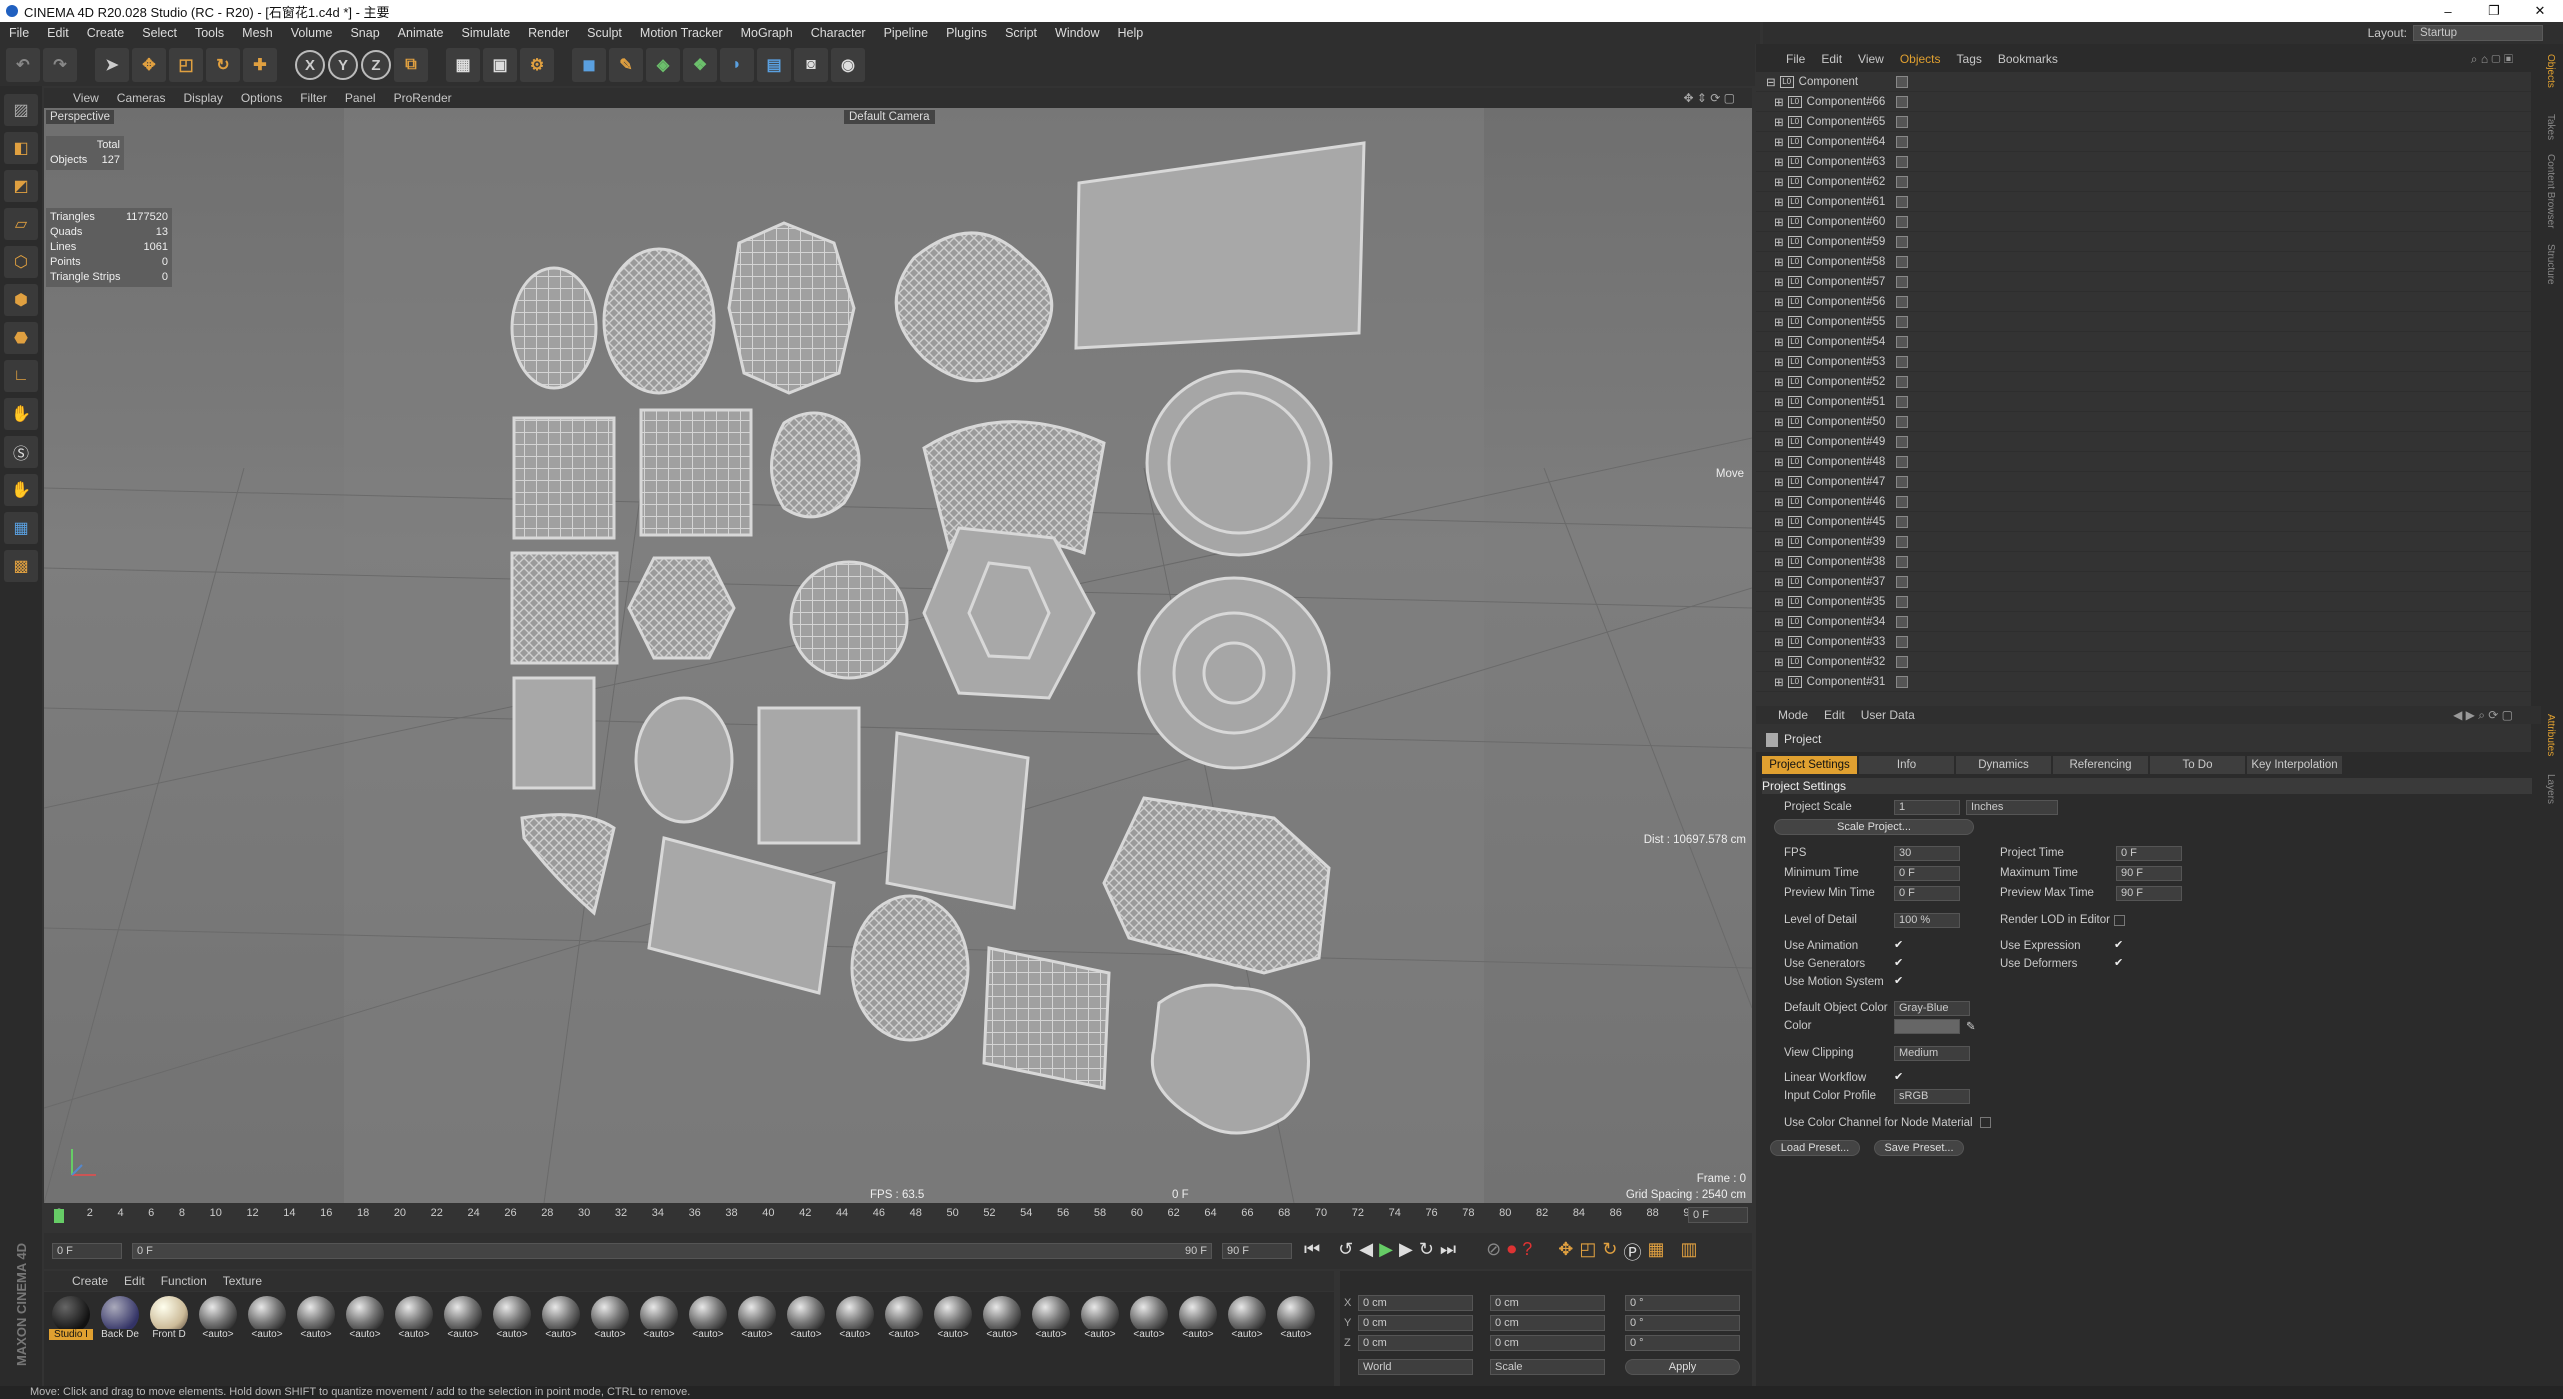 This screenshot has width=2563, height=1399. What do you see at coordinates (1927, 893) in the screenshot?
I see `preview-min-field: 0 F` at bounding box center [1927, 893].